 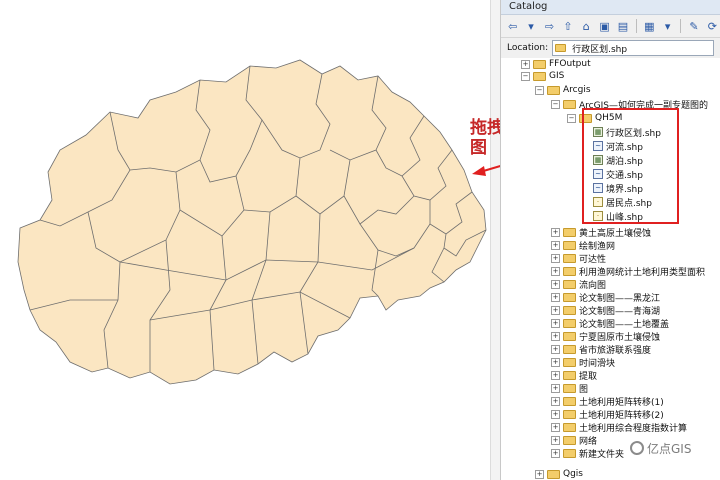 What do you see at coordinates (693, 26) in the screenshot?
I see `options-icon: ✎` at bounding box center [693, 26].